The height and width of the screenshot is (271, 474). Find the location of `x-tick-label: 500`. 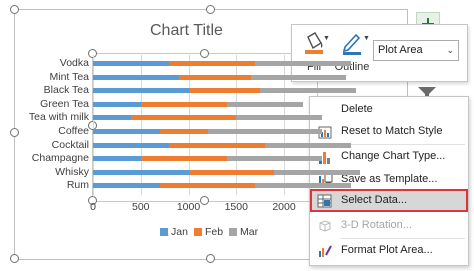

x-tick-label: 500 is located at coordinates (140, 207).